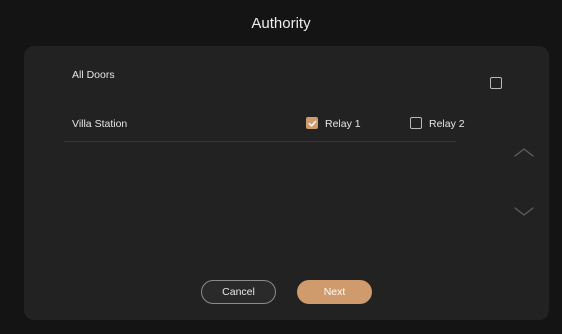 The image size is (562, 334). I want to click on chevron-down-icon, so click(524, 212).